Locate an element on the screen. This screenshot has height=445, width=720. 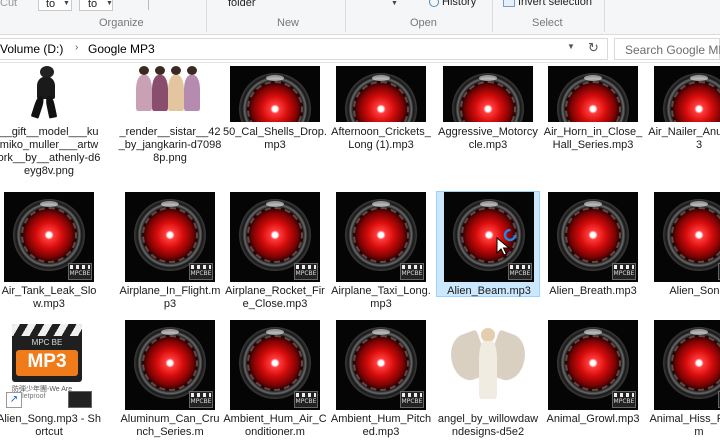
file-item: MPCBE Airplane_Rocket_Fire_Close.mp3 is located at coordinates (275, 252).